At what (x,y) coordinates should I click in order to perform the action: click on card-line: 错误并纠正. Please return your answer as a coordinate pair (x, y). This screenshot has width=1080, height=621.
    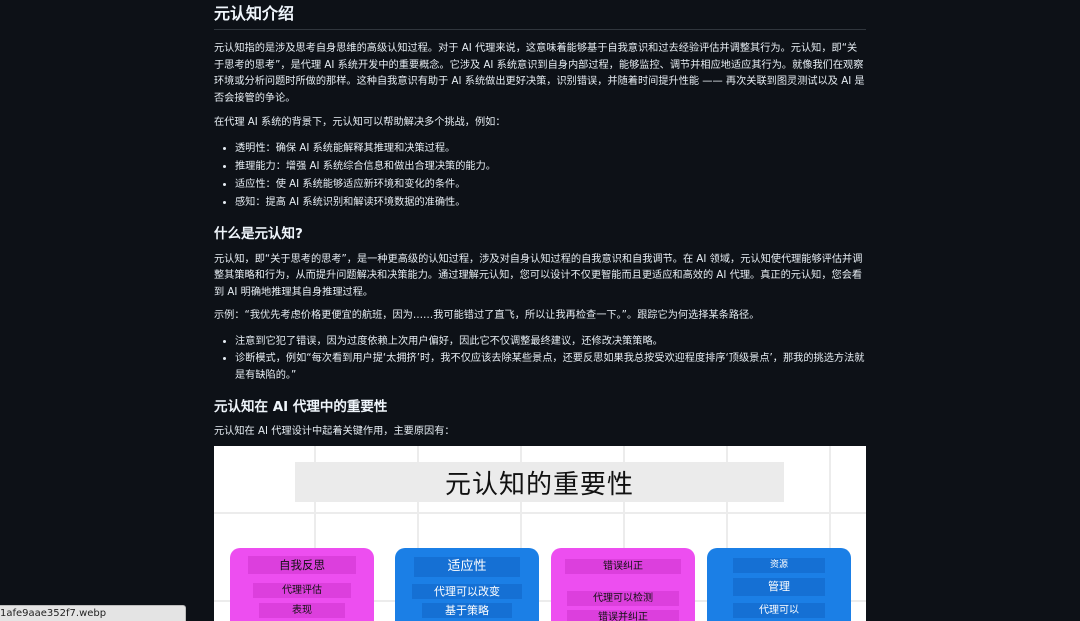
    Looking at the image, I should click on (623, 615).